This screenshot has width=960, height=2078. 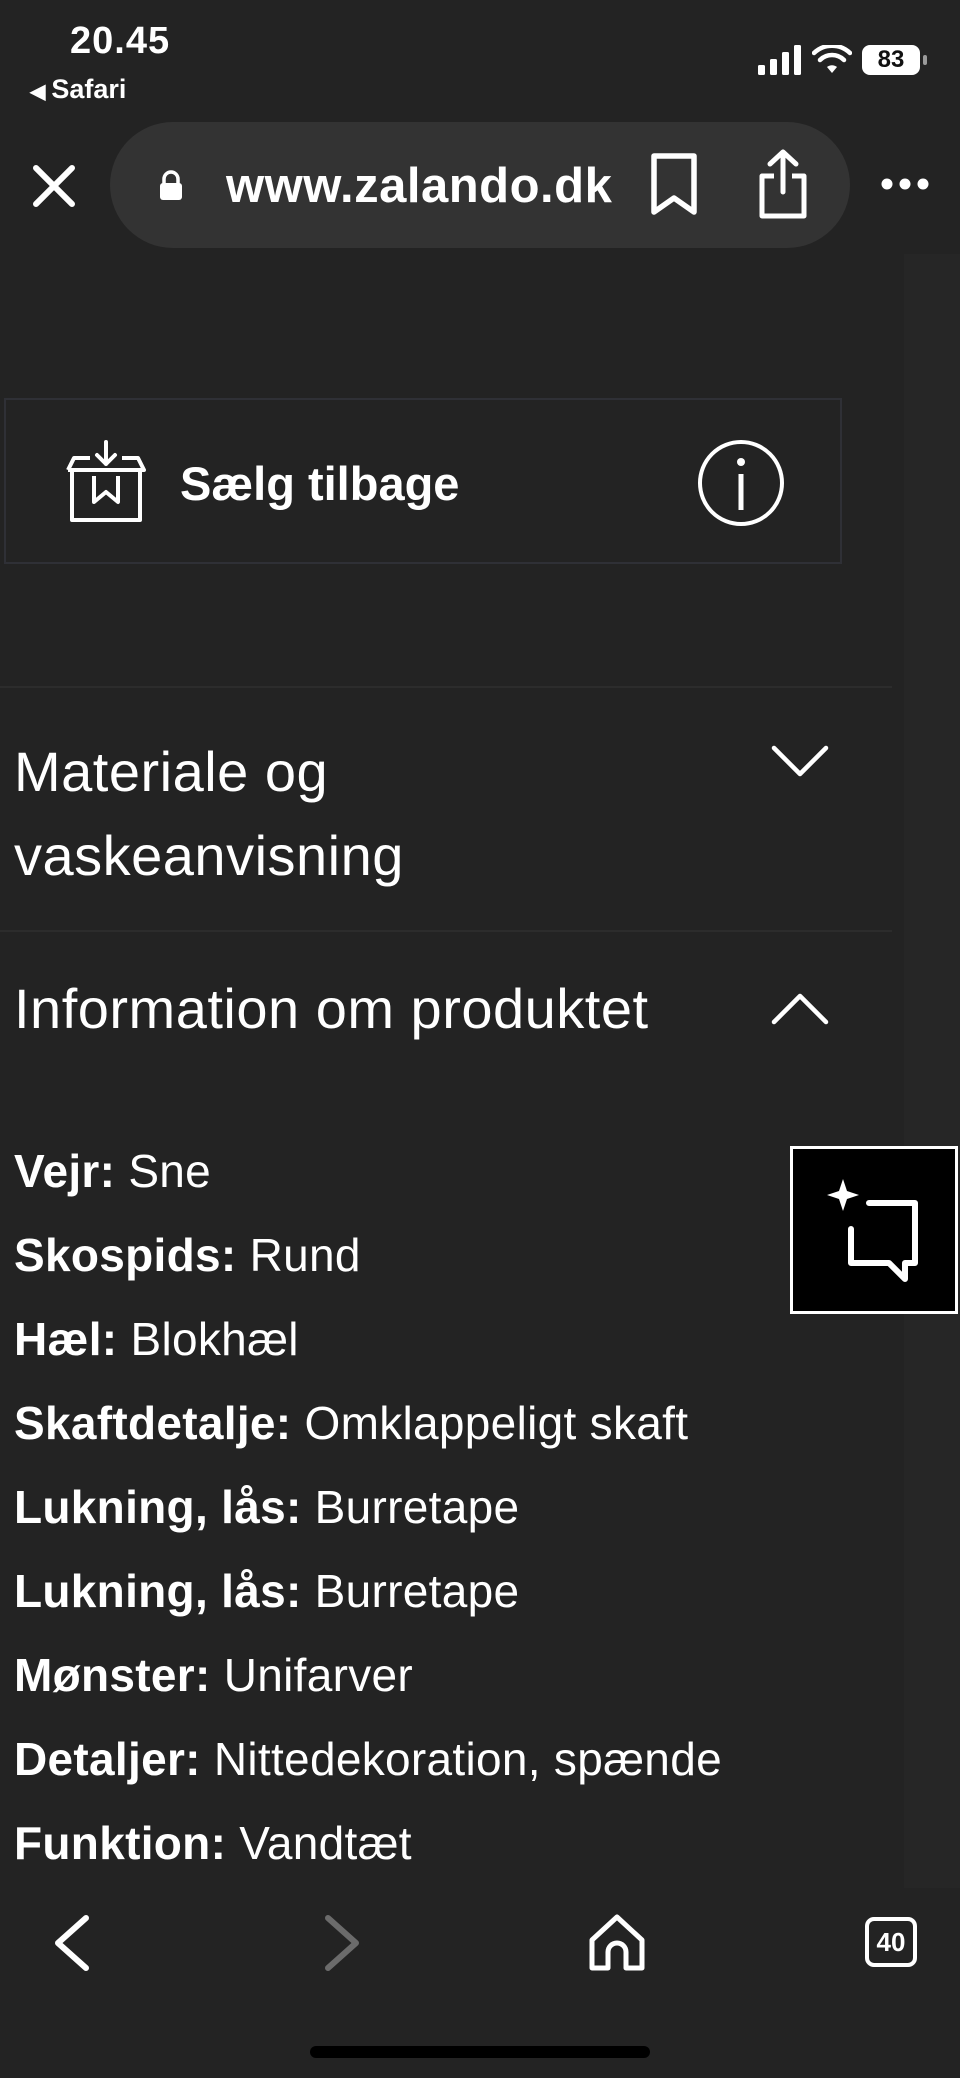 I want to click on tab-count: 40, so click(x=891, y=1941).